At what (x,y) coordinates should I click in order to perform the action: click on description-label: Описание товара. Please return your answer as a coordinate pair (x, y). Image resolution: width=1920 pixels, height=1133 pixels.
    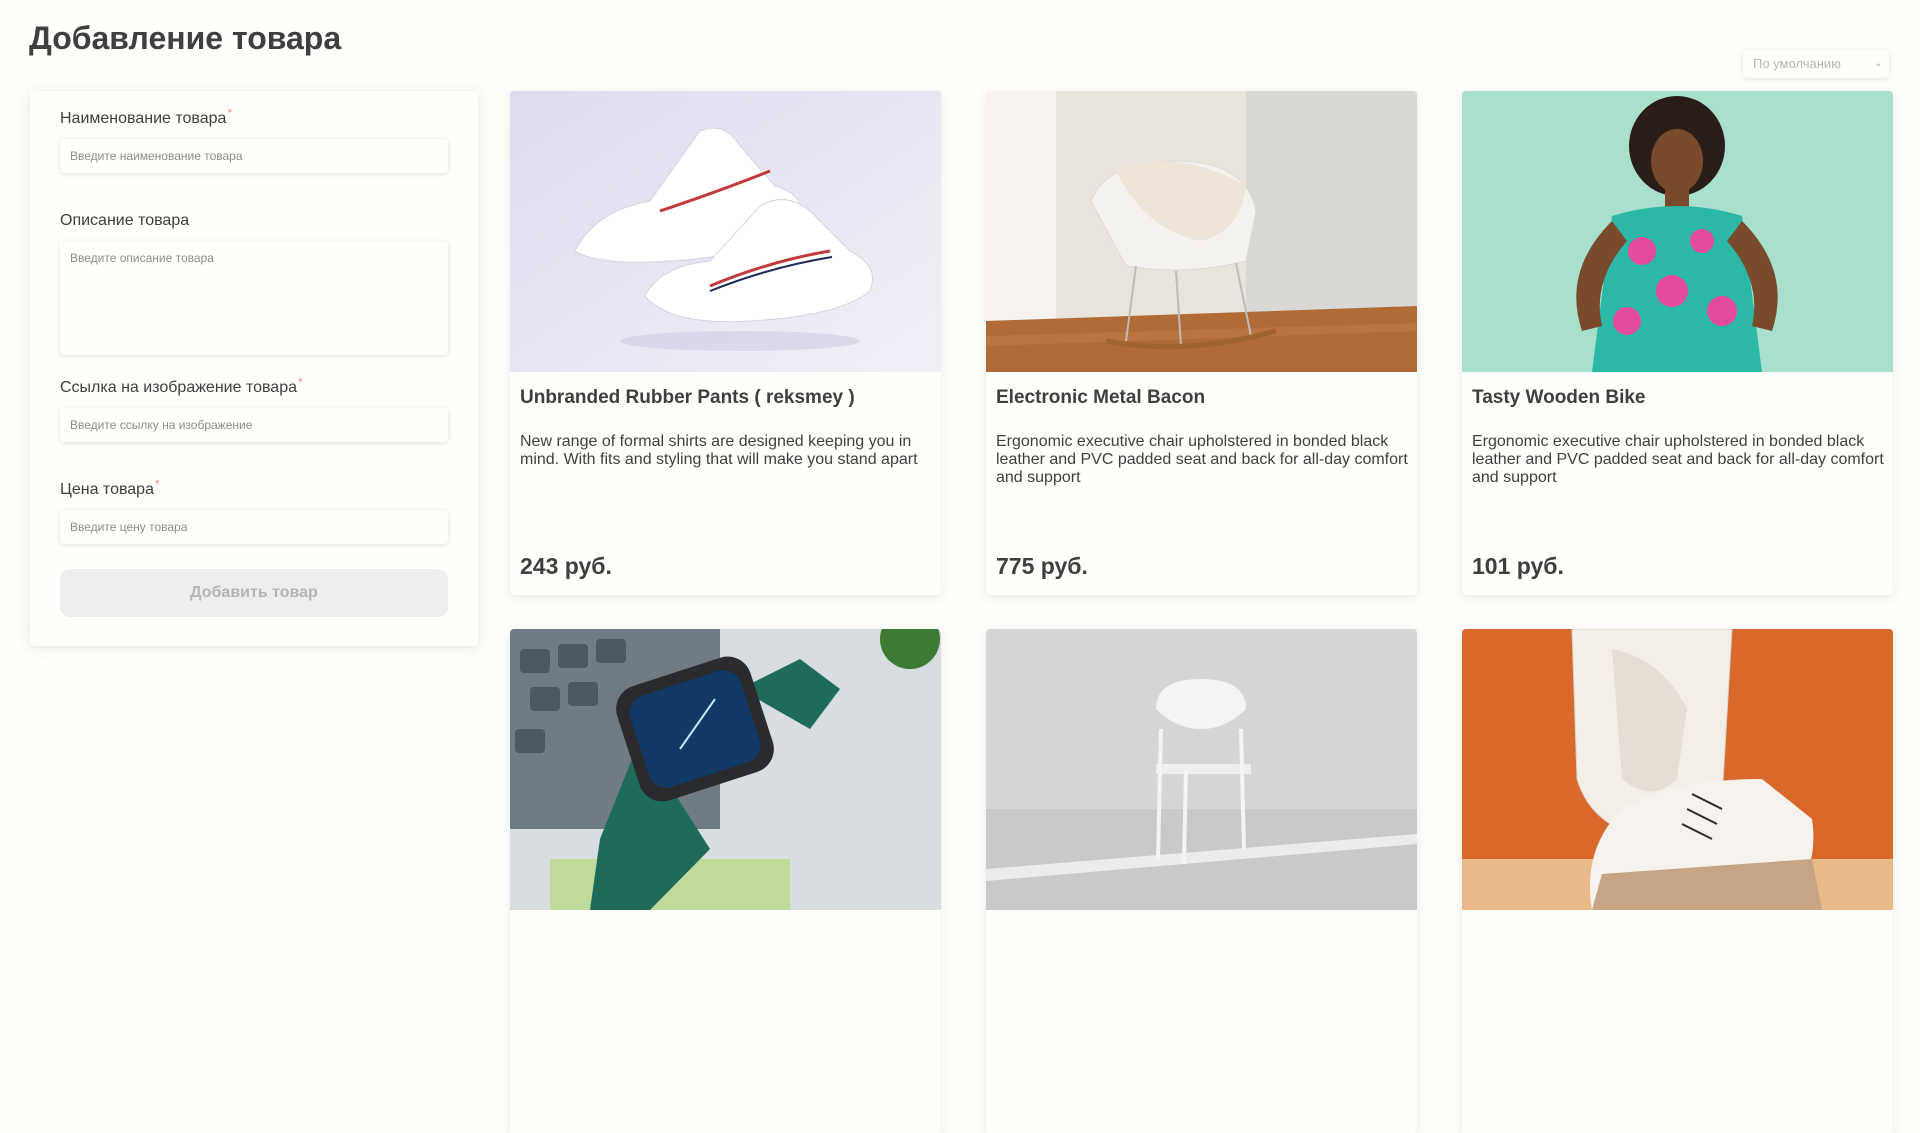
    Looking at the image, I should click on (125, 220).